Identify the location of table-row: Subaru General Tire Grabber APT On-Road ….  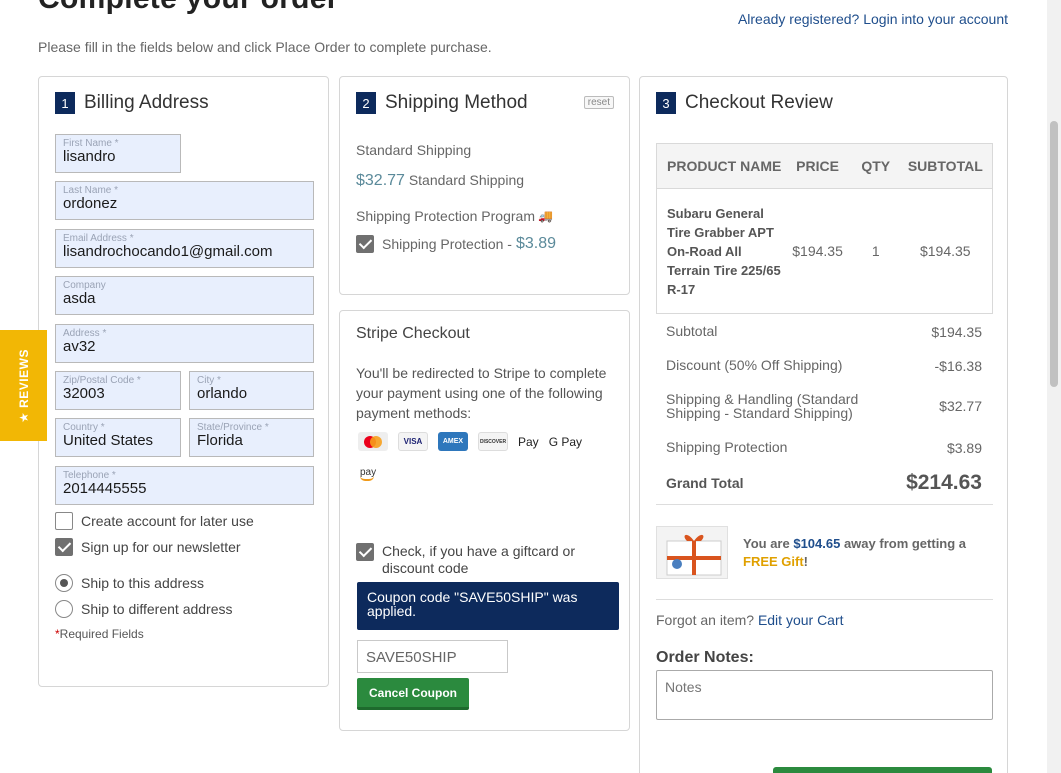
(824, 251).